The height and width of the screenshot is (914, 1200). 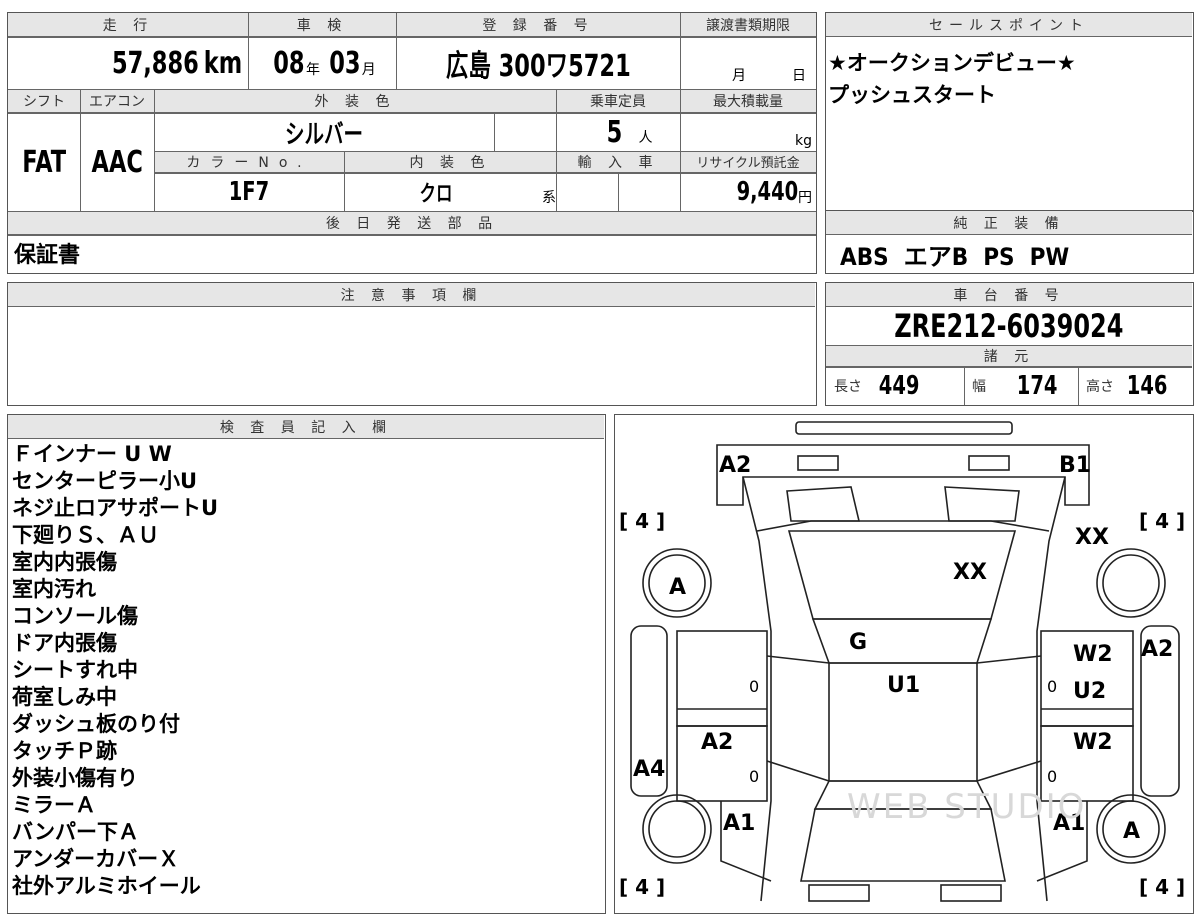 I want to click on inspection-header: 車 検, so click(x=322, y=25).